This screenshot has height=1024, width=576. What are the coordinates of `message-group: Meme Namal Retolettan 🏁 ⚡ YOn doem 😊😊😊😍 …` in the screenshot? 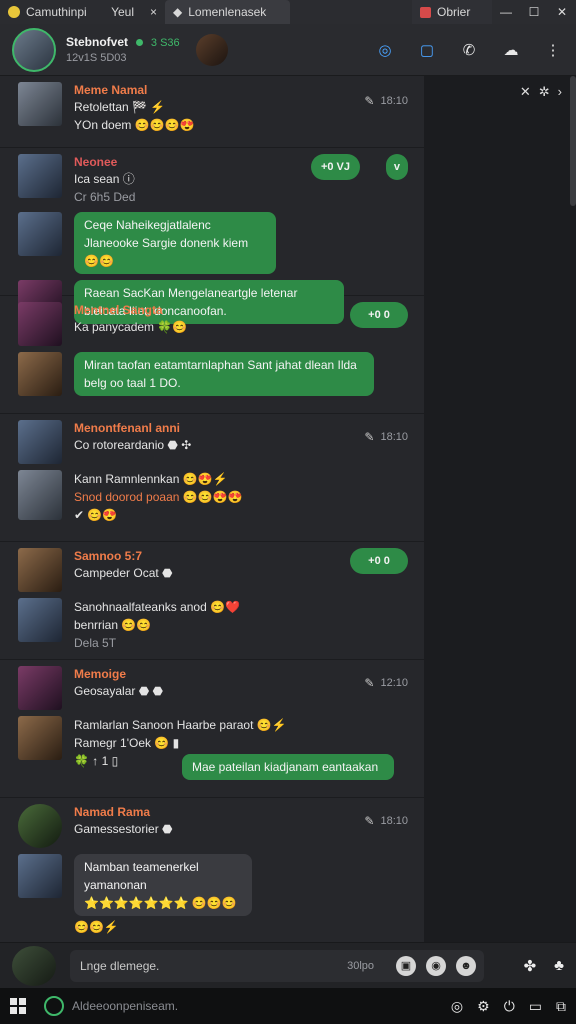 It's located at (212, 112).